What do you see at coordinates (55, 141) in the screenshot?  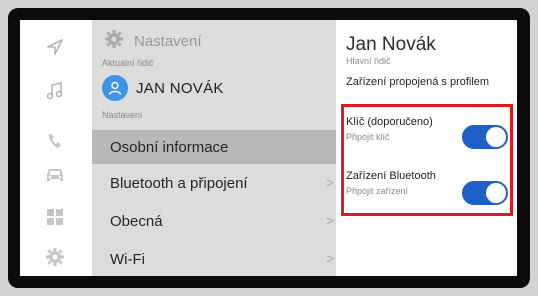 I see `phone-icon` at bounding box center [55, 141].